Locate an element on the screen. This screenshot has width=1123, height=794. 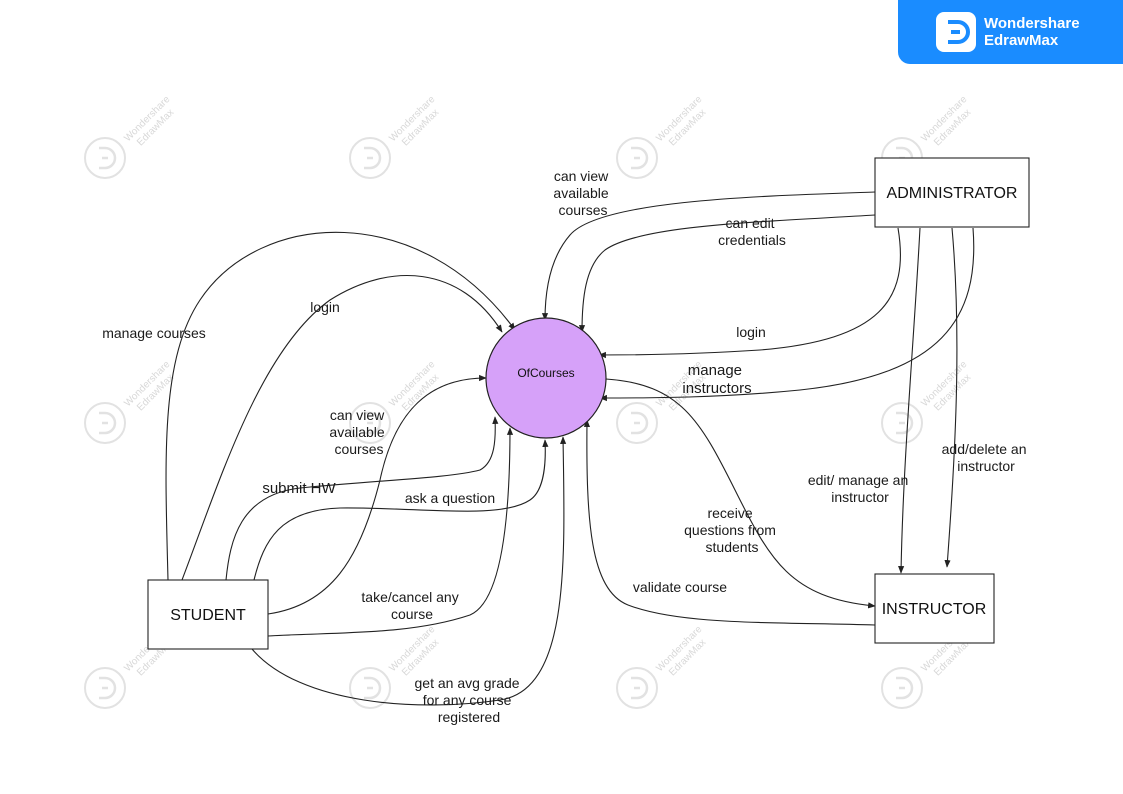
entity-instructor-label: INSTRUCTOR is located at coordinates (934, 609).